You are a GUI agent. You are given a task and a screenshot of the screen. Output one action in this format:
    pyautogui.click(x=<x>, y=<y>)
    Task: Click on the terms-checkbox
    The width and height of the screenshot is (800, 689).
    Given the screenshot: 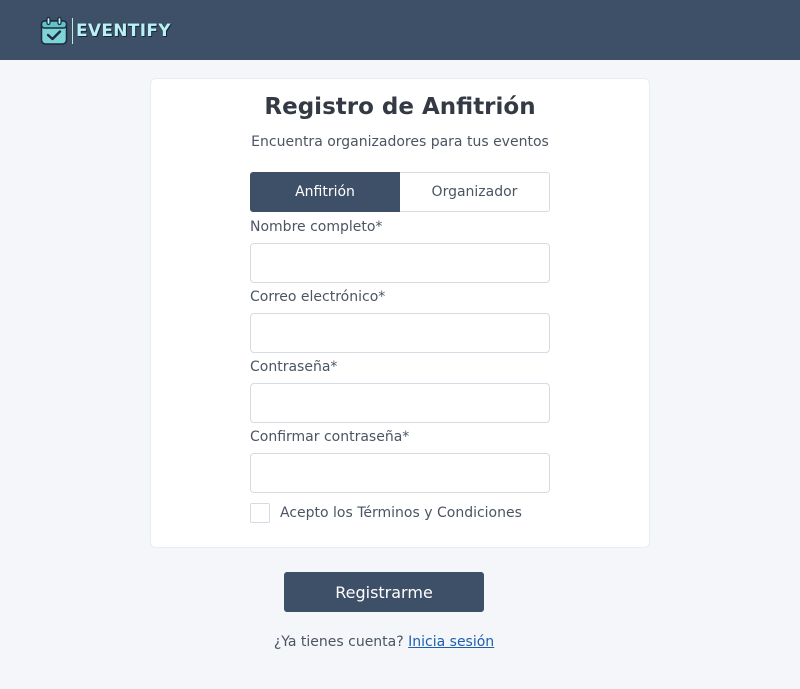 What is the action you would take?
    pyautogui.click(x=260, y=513)
    